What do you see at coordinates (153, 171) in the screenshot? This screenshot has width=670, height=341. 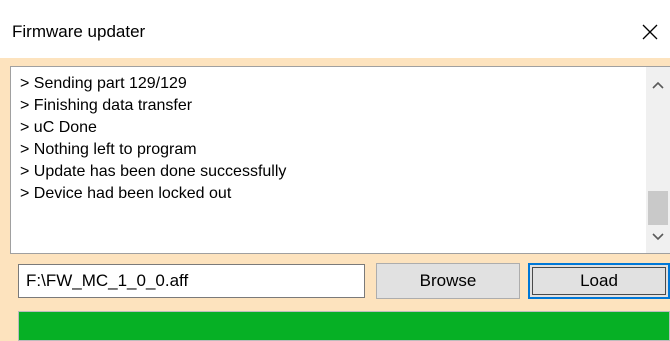 I see `log-line: > Update has been done successfully` at bounding box center [153, 171].